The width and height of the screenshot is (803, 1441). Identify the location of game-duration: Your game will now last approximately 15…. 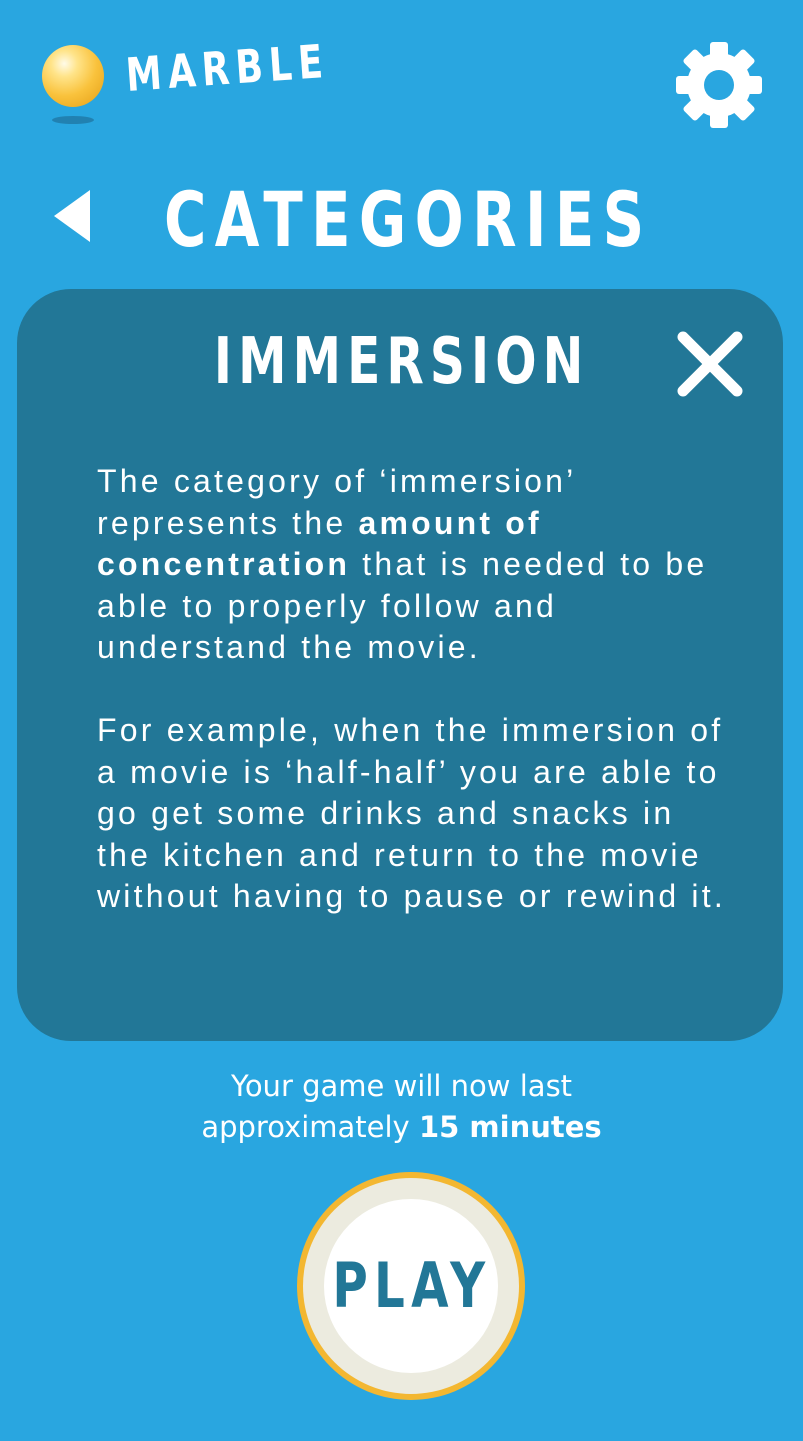
(401, 1107).